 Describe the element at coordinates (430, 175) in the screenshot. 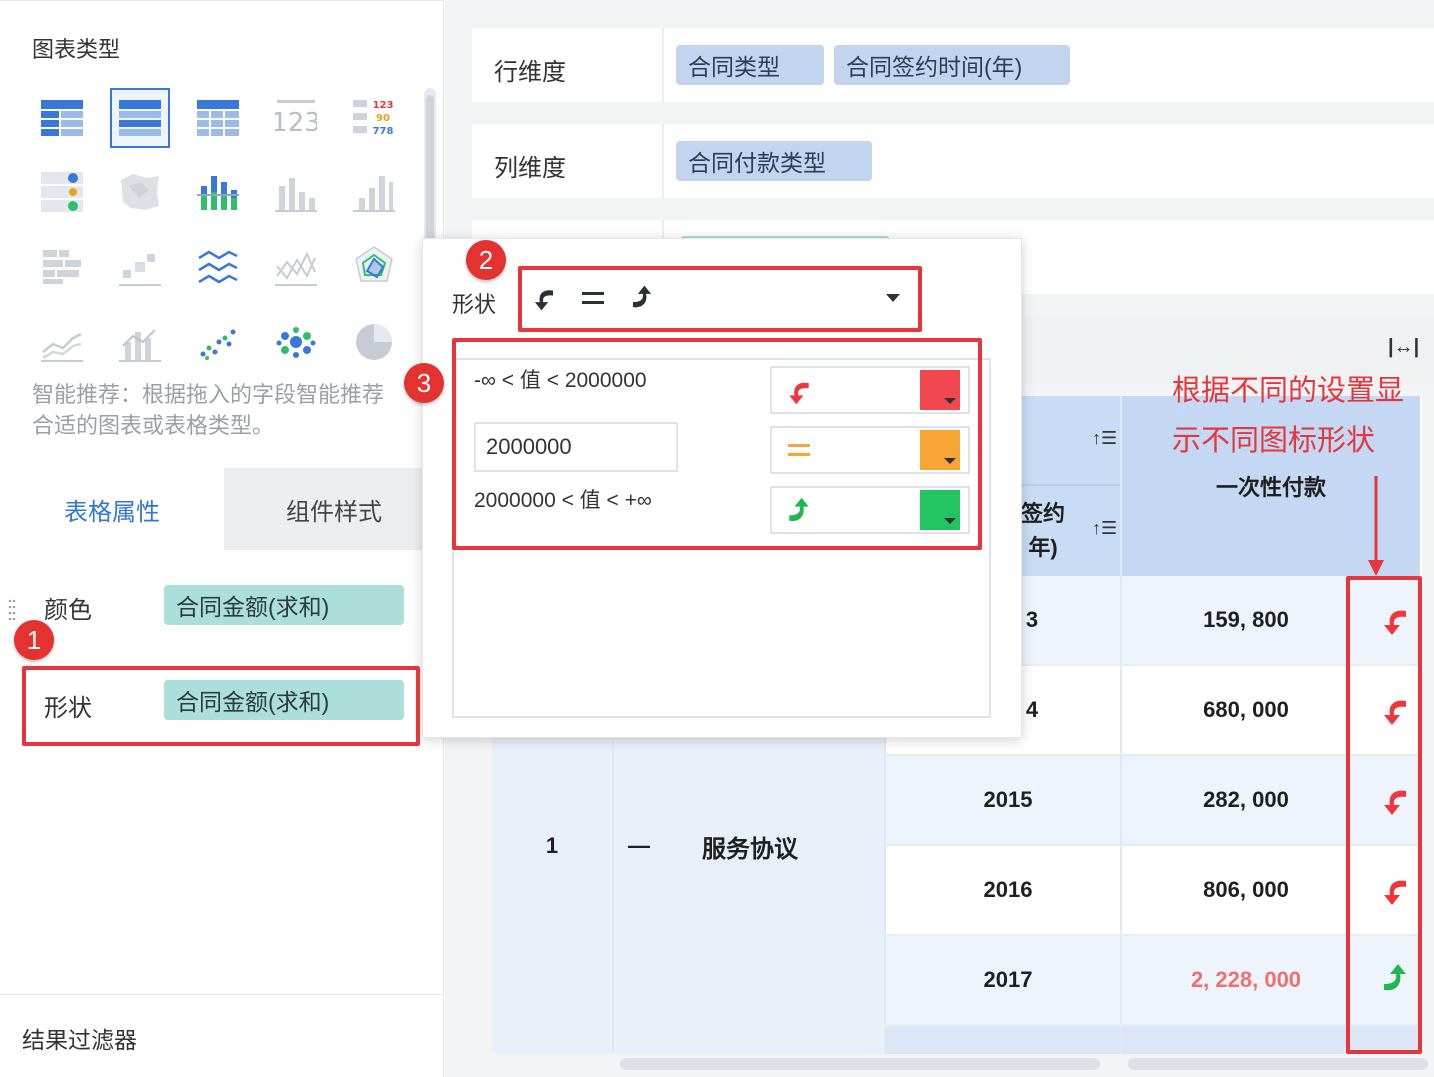

I see `chart-type-scrollbar-thumb` at that location.